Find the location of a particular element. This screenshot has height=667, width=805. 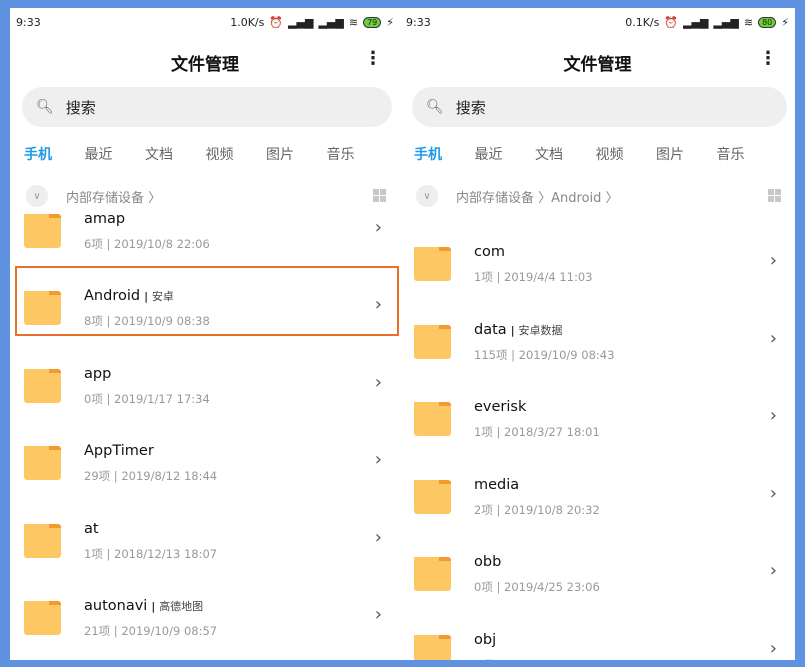

modified-date: 2019/10/9 08:38 is located at coordinates (162, 321).